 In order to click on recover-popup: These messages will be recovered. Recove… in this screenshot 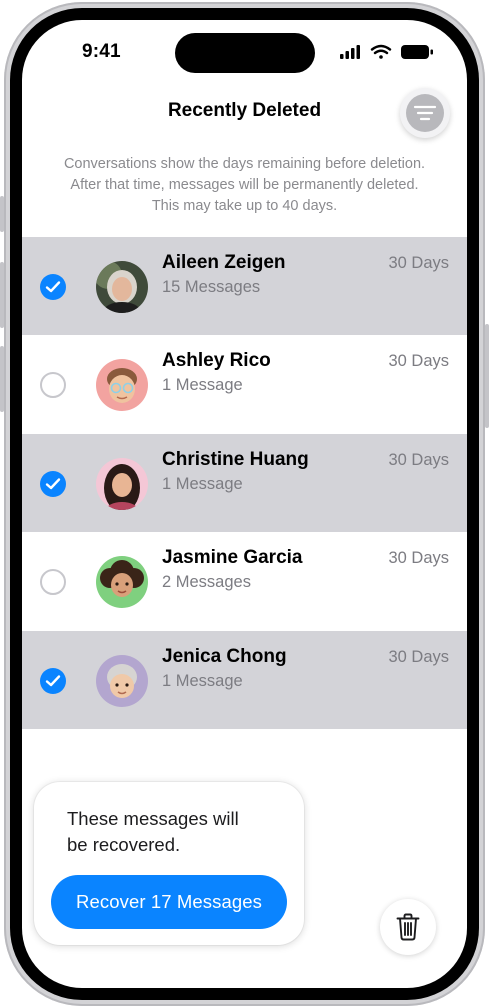, I will do `click(169, 863)`.